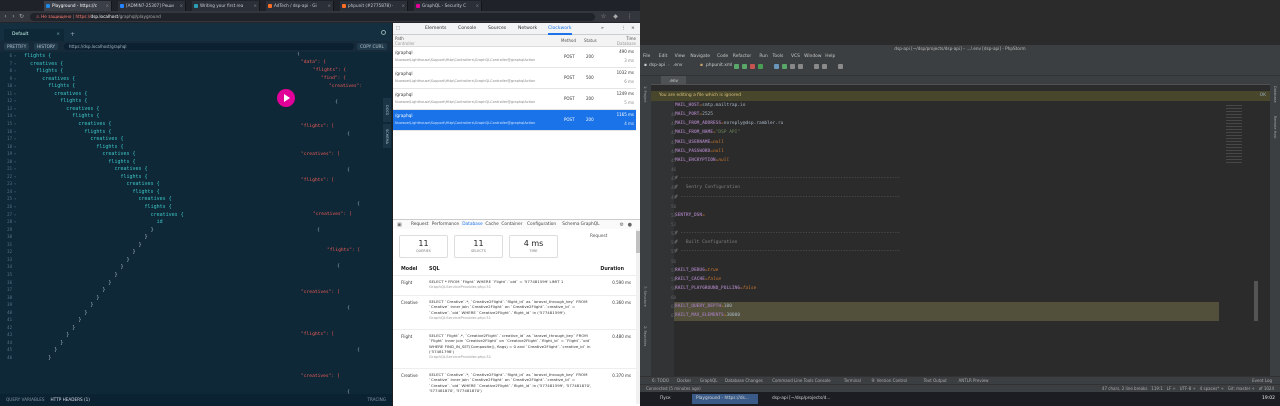 This screenshot has height=406, width=1280. Describe the element at coordinates (5, 17) in the screenshot. I see `back-icon: ‹` at that location.